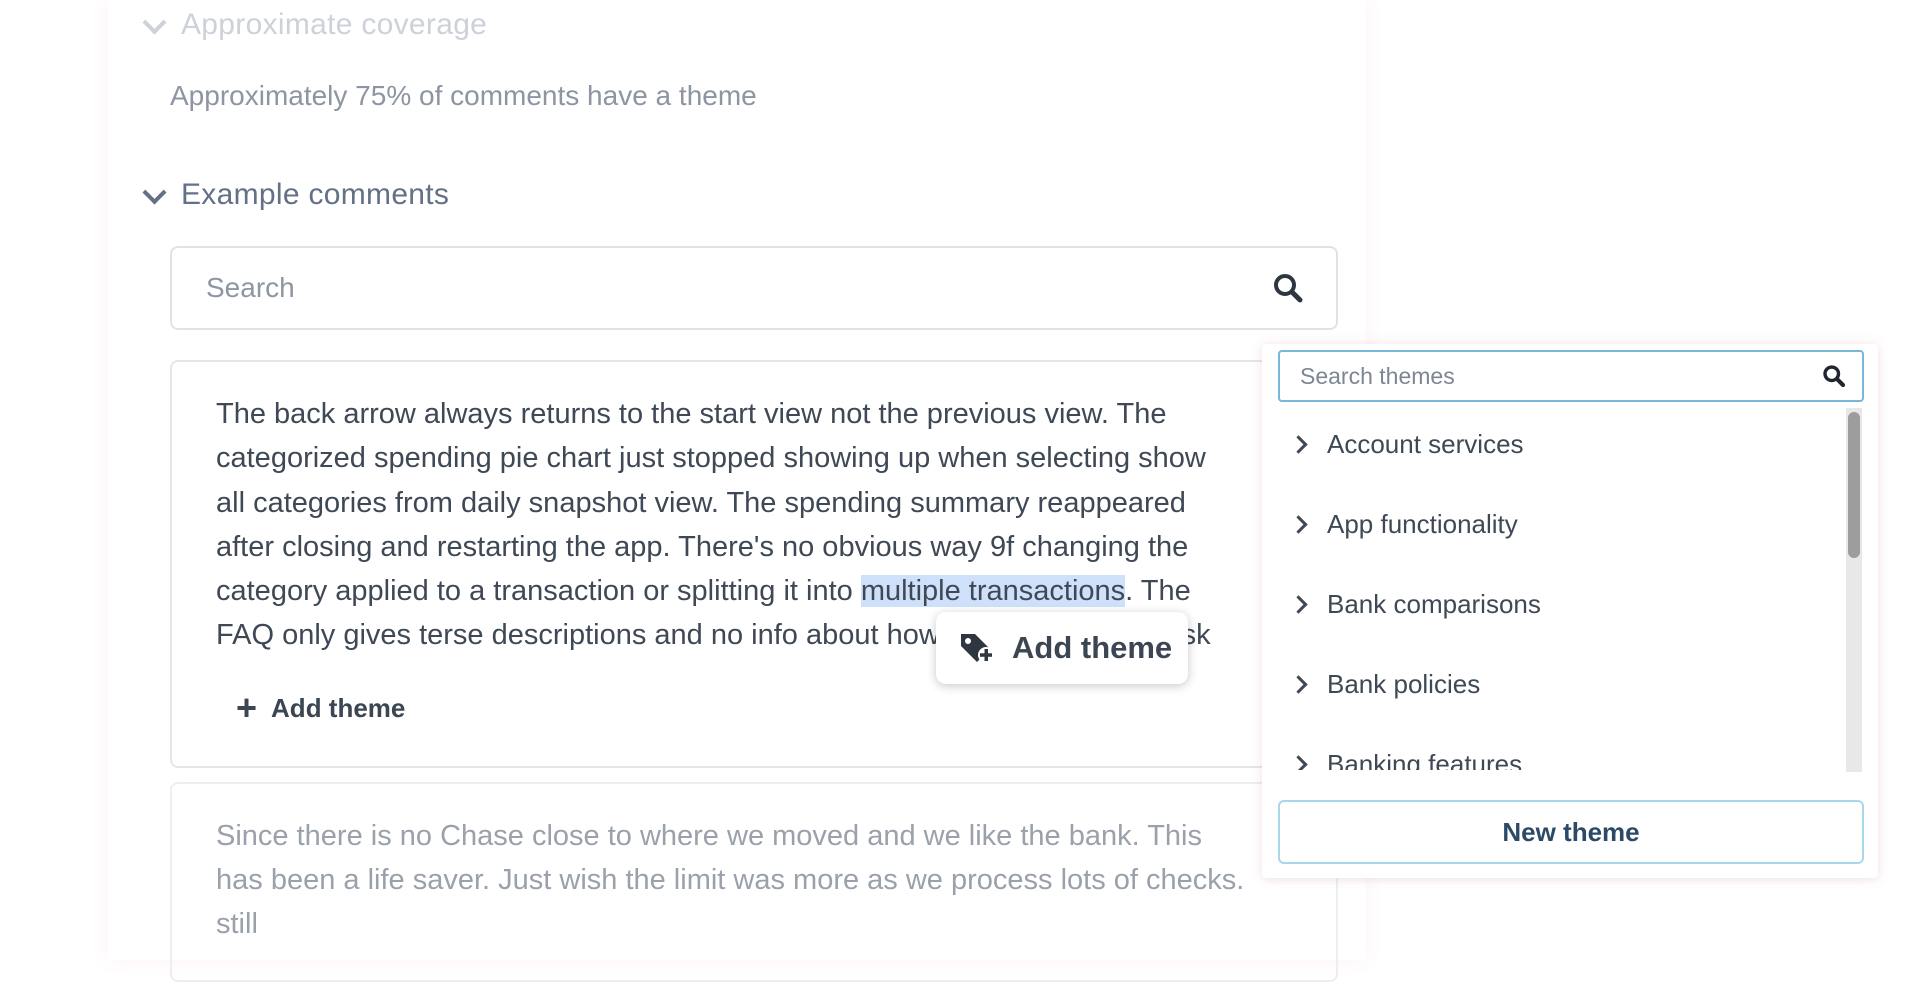  I want to click on theme-item: Bank comparisons, so click(1409, 604).